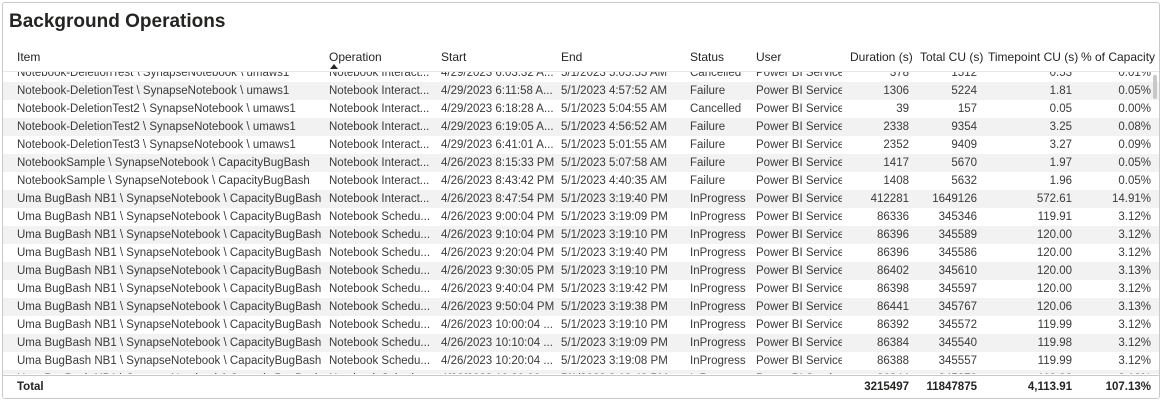 The width and height of the screenshot is (1162, 401). Describe the element at coordinates (1060, 181) in the screenshot. I see `cell-timepoint-cu: 1.96` at that location.